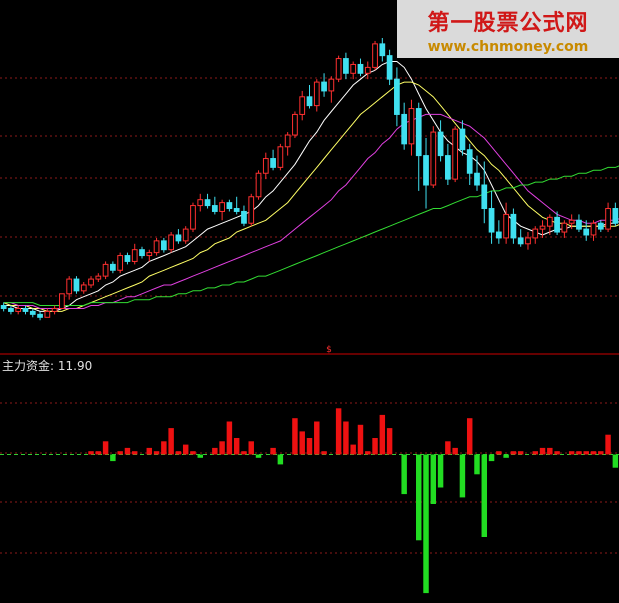 This screenshot has width=619, height=603. What do you see at coordinates (329, 350) in the screenshot?
I see `period-marker-icon: $` at bounding box center [329, 350].